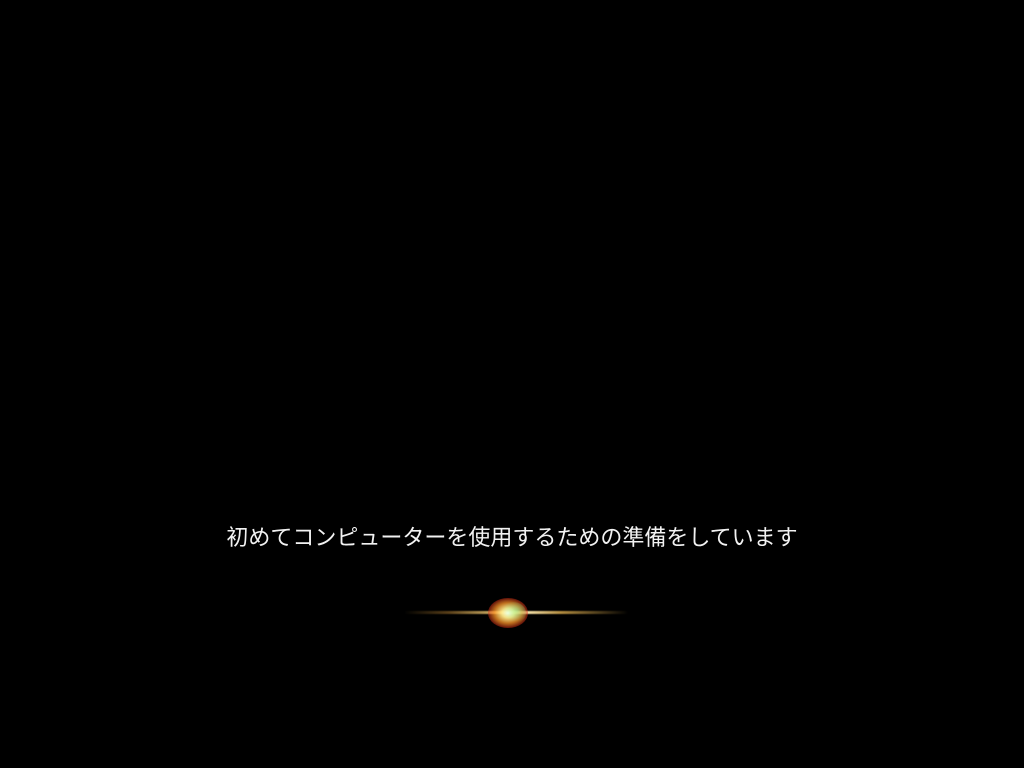  Describe the element at coordinates (513, 613) in the screenshot. I see `flare-highlight` at that location.